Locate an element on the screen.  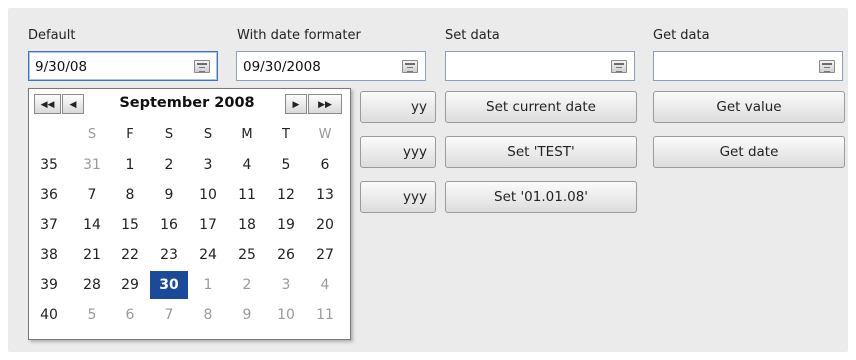
format-button-2-label: yyy is located at coordinates (415, 152).